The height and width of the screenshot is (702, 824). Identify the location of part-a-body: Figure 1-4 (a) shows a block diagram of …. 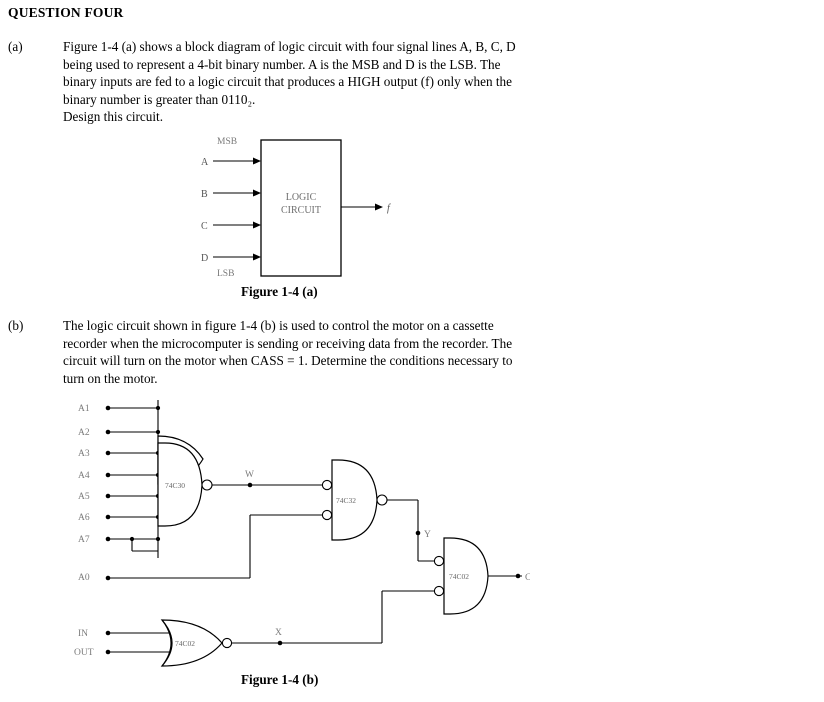
(303, 82).